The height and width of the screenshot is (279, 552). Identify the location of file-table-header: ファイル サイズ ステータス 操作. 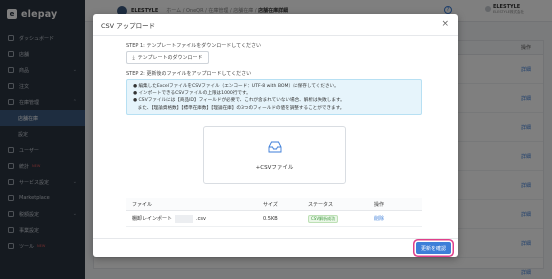
(274, 204).